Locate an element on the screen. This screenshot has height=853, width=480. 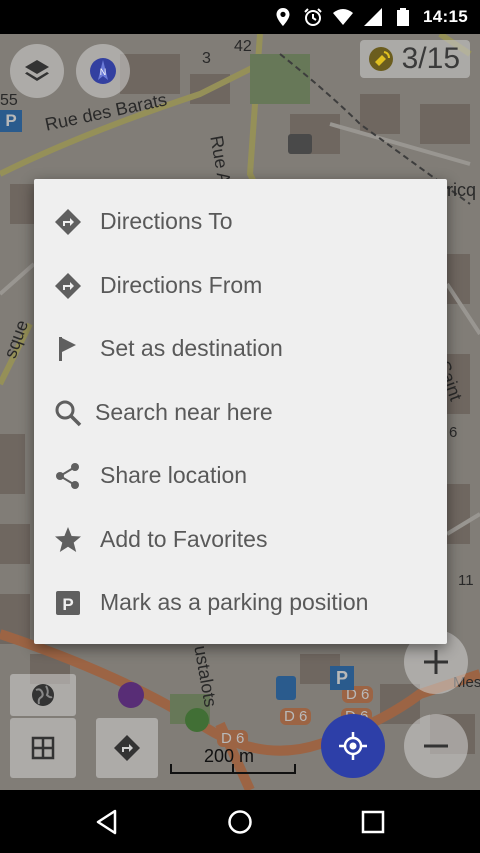
home-button is located at coordinates (240, 822).